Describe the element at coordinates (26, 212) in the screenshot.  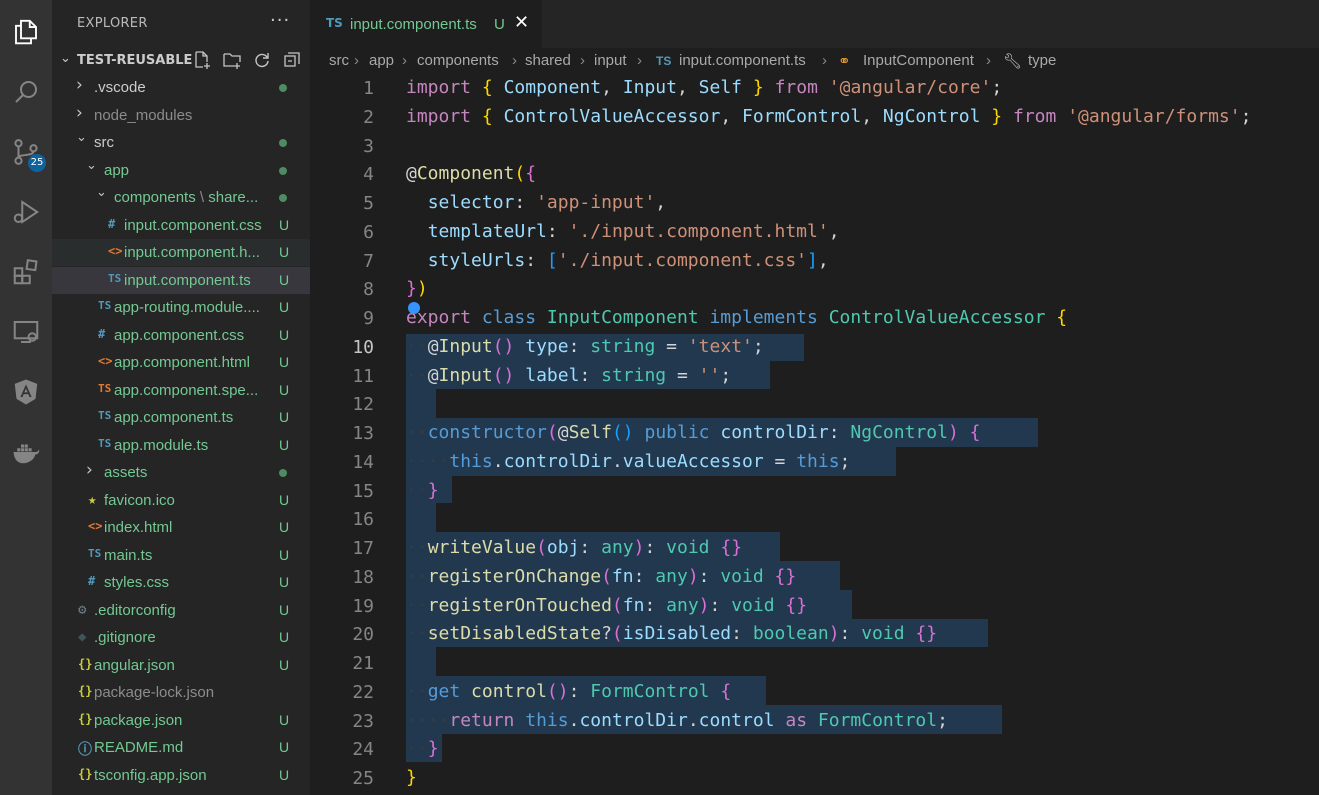
I see `run-debug-icon` at that location.